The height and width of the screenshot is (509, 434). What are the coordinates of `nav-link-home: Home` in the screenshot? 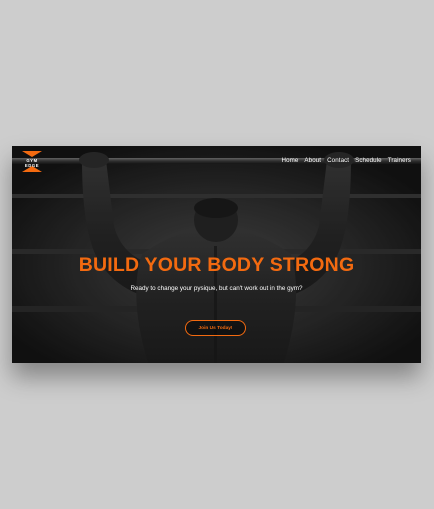 It's located at (290, 160).